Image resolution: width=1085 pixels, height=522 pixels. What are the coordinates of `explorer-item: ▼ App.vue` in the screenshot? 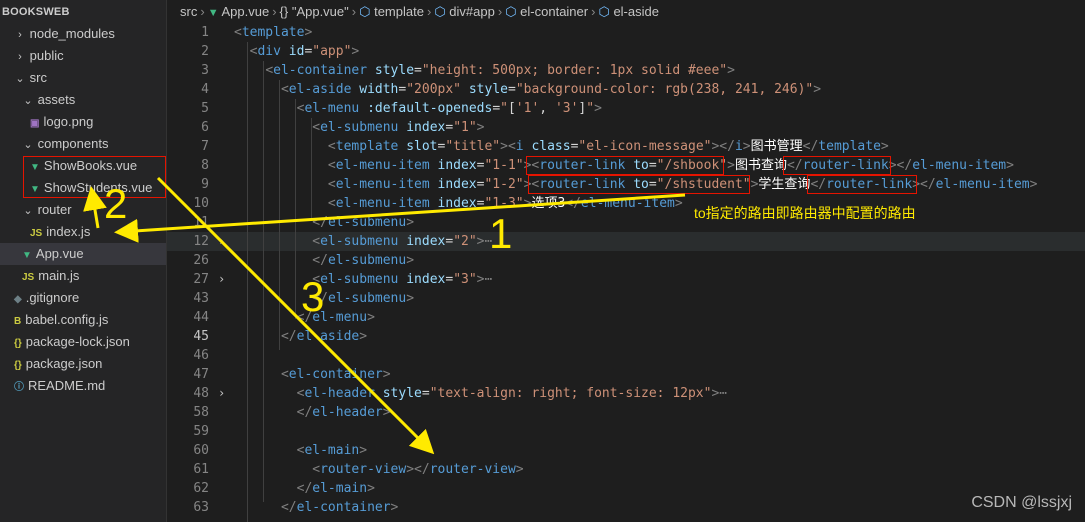 It's located at (83, 254).